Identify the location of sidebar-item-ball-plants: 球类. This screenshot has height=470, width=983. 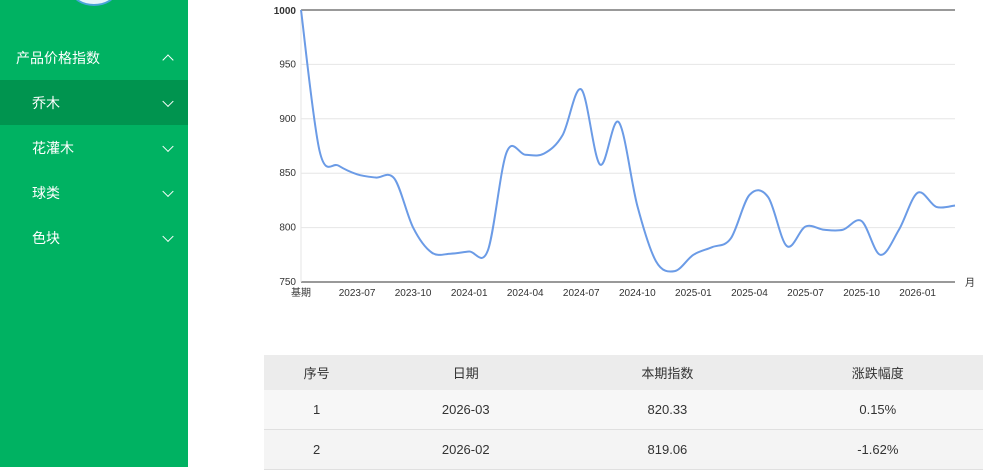
(94, 192).